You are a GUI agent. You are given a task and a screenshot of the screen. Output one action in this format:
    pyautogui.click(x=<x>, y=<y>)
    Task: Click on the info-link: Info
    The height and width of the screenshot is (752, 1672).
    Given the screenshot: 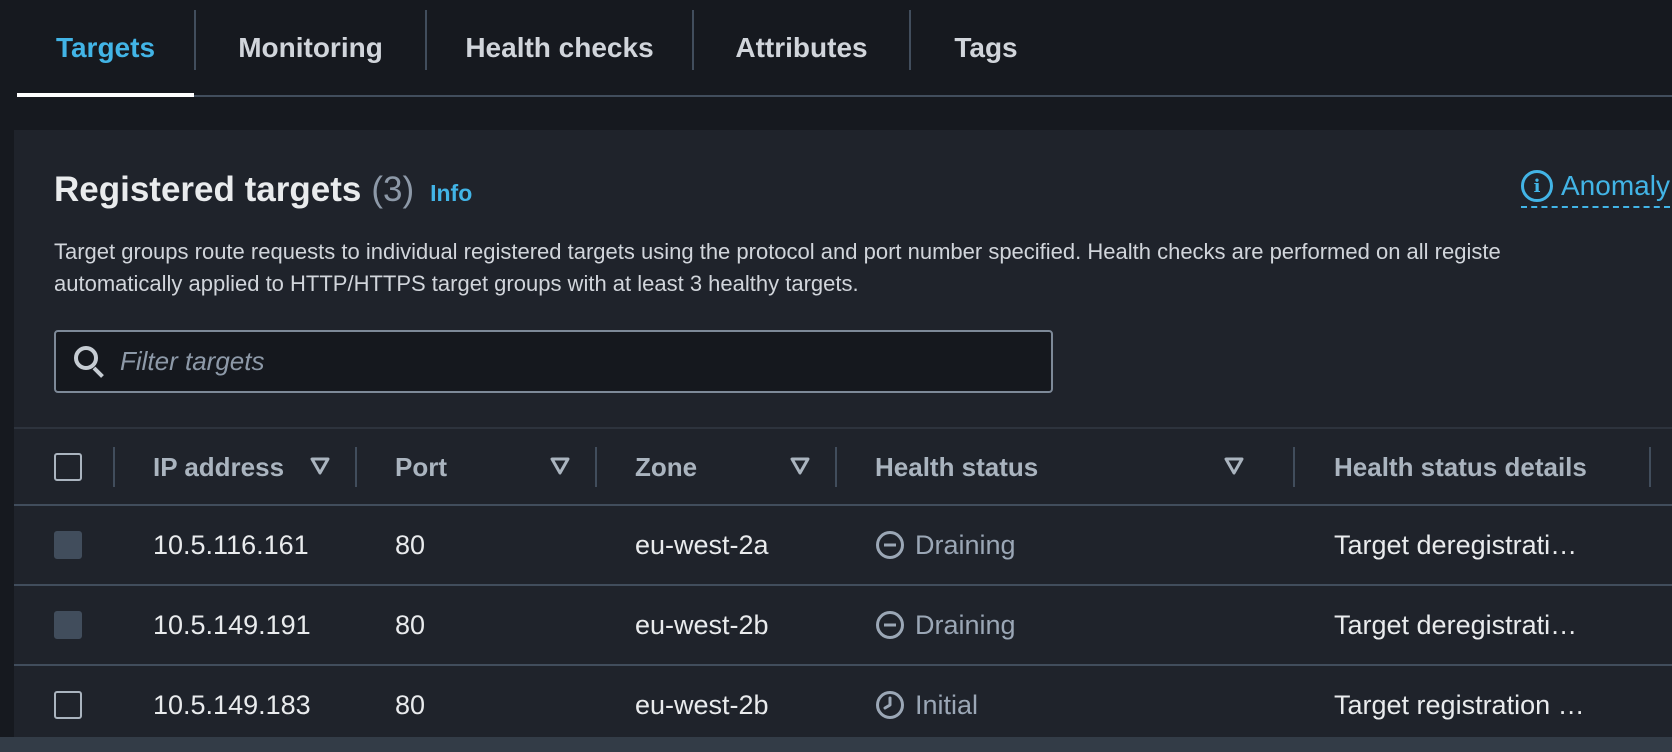 What is the action you would take?
    pyautogui.click(x=451, y=193)
    